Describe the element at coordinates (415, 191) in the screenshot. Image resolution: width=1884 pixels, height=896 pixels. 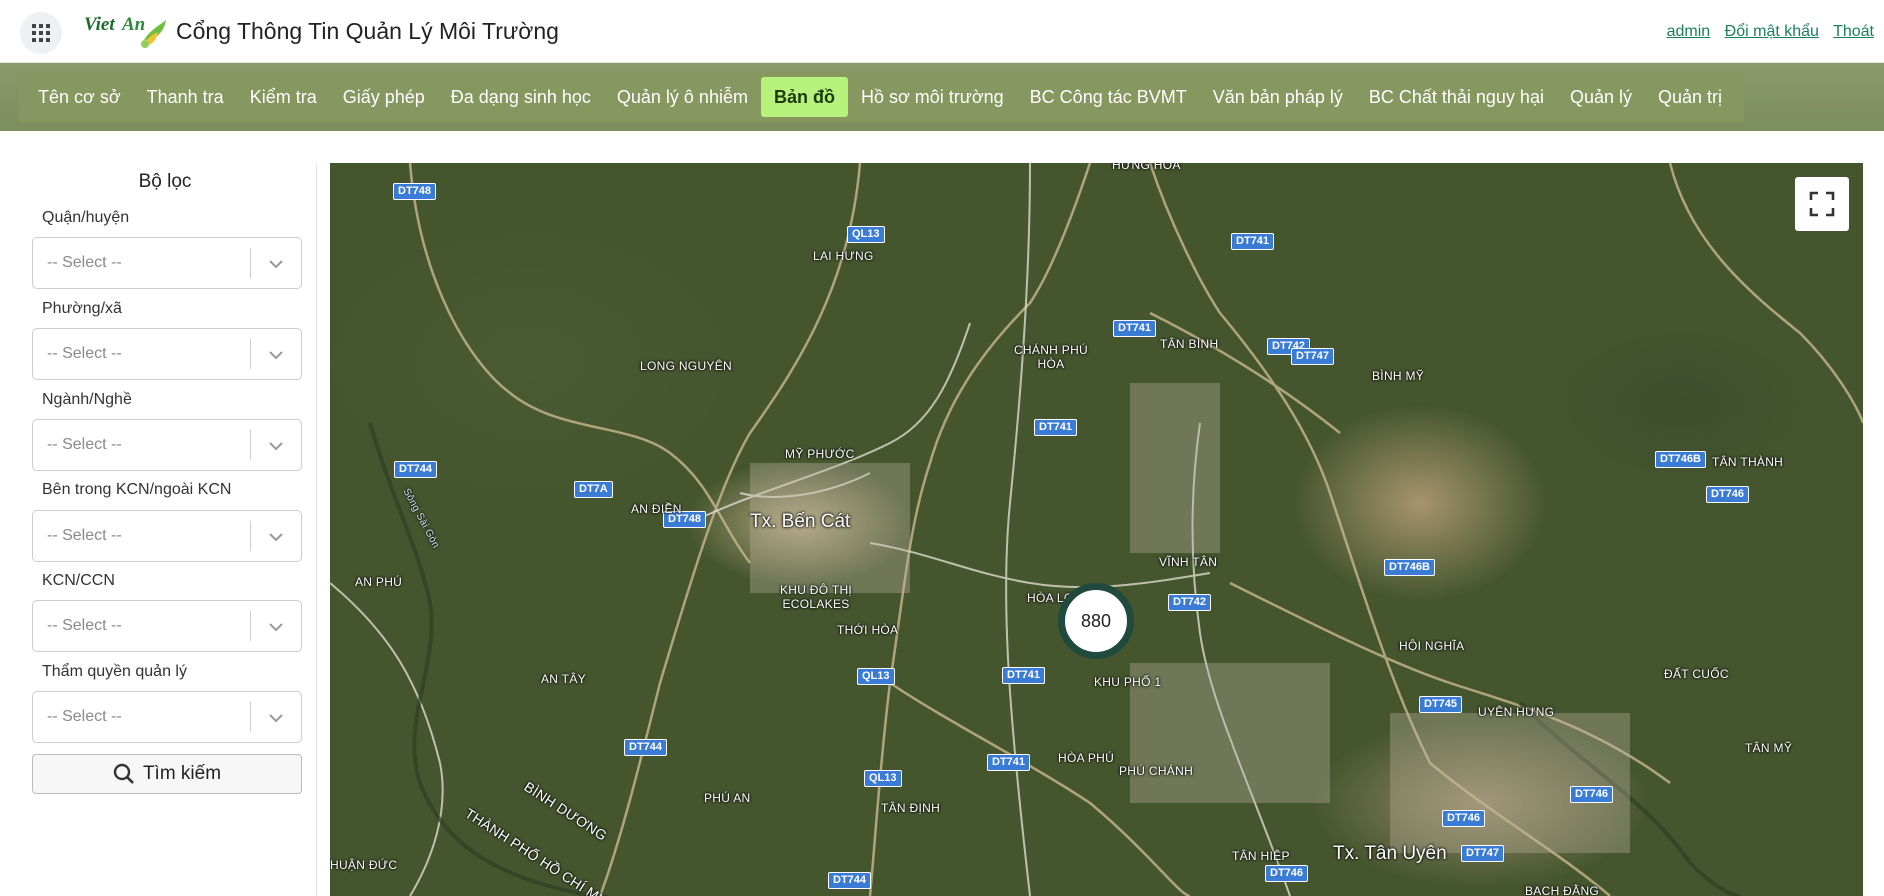
I see `road-badge: DT748` at that location.